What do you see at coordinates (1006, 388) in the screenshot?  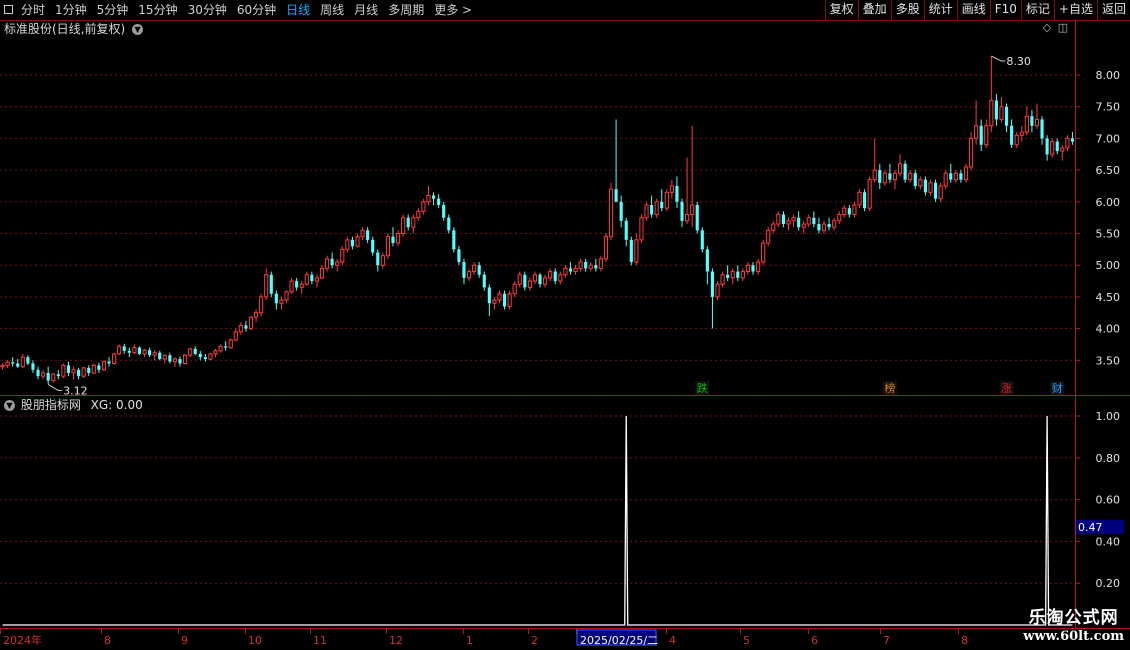 I see `event-marker: 涨` at bounding box center [1006, 388].